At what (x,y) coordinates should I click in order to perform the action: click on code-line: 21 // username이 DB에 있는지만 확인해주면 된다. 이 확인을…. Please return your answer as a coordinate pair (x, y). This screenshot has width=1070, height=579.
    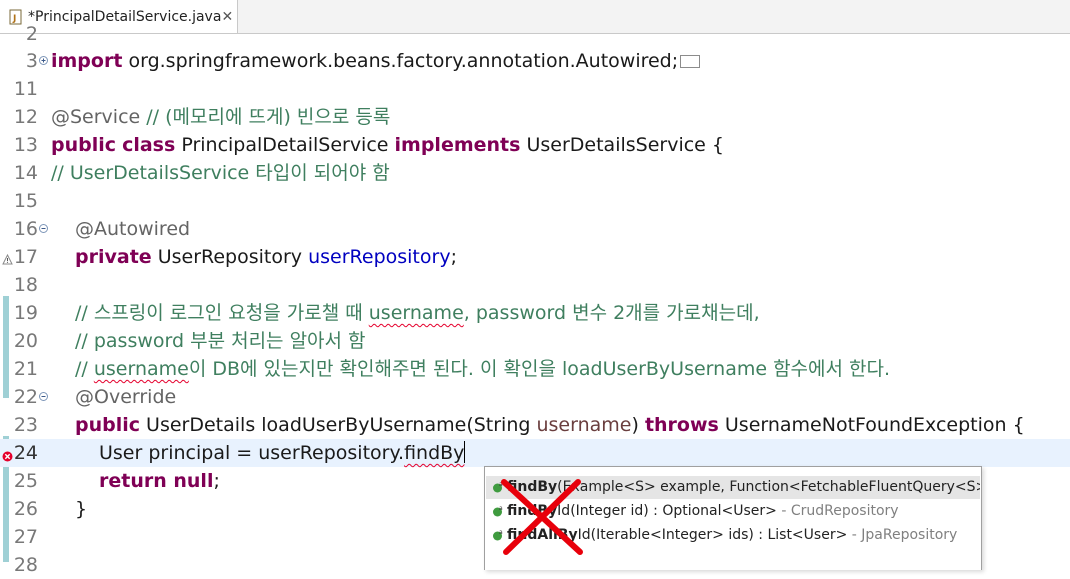
    Looking at the image, I should click on (535, 369).